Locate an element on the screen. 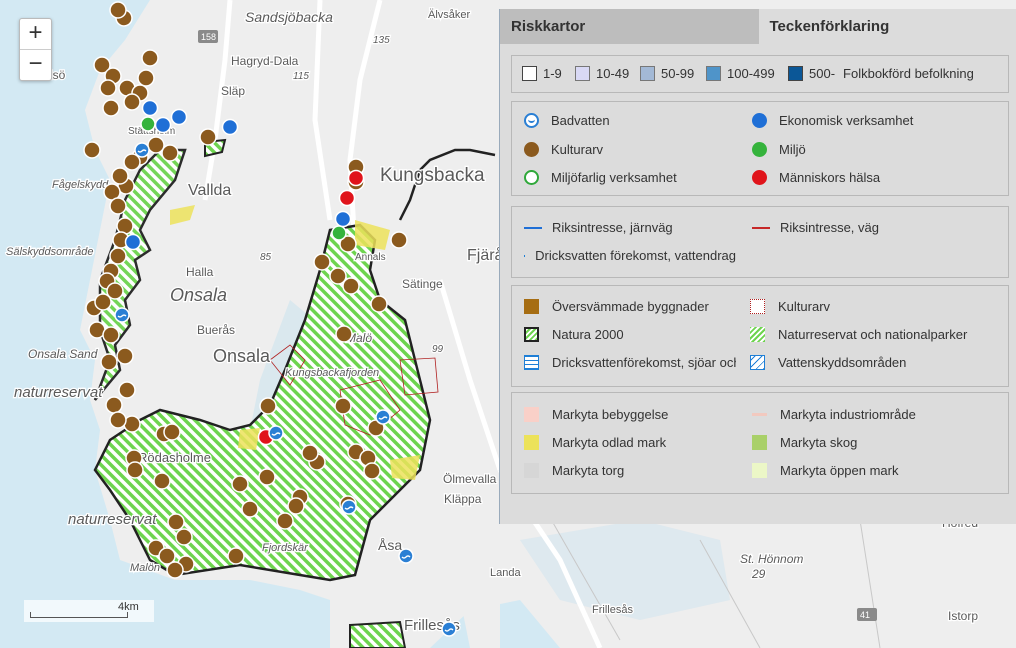 This screenshot has height=648, width=1016. road-line-icon is located at coordinates (761, 227).